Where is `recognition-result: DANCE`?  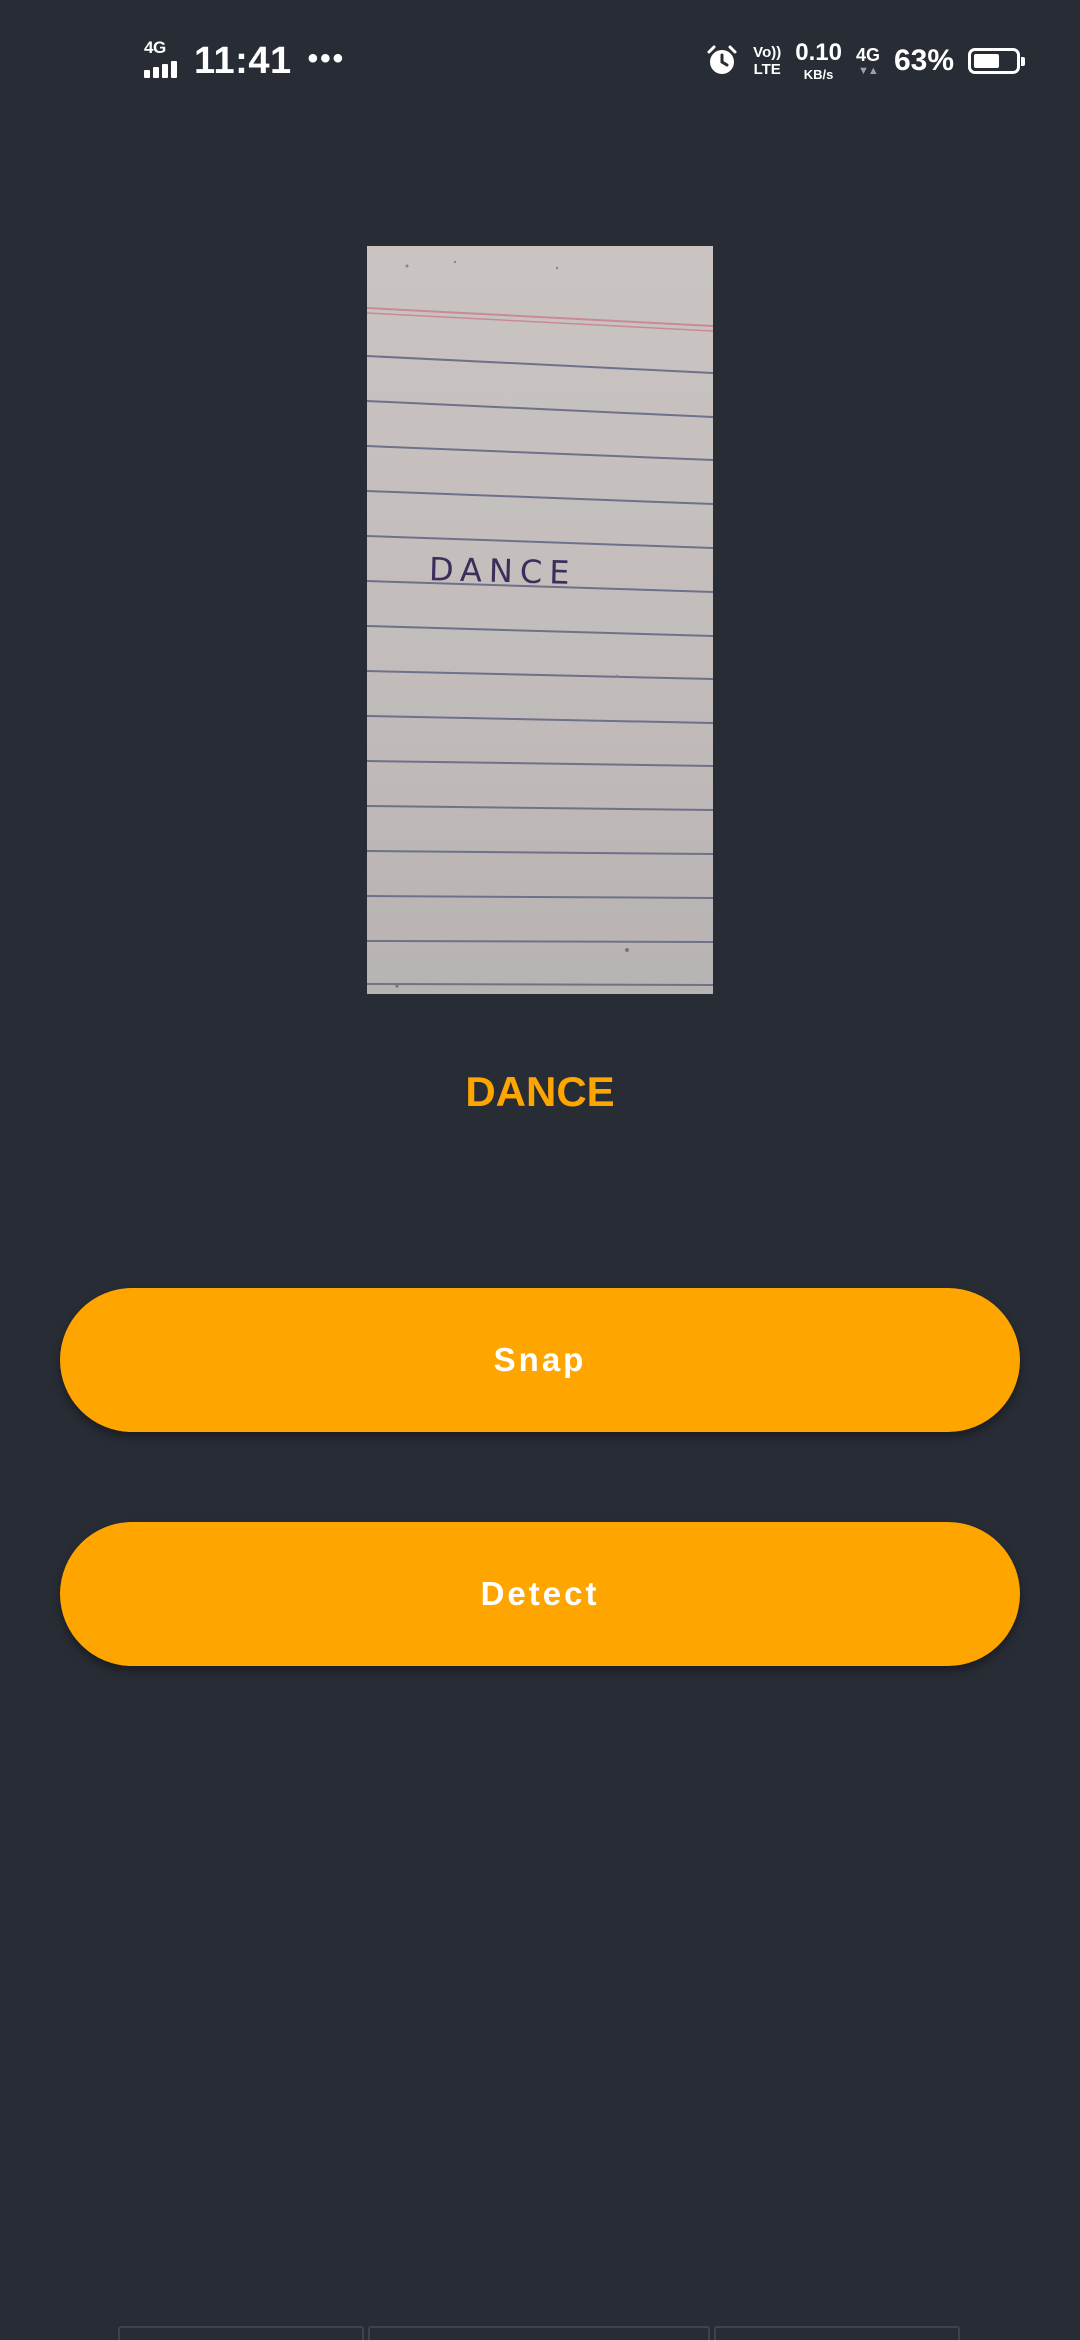 recognition-result: DANCE is located at coordinates (540, 1091).